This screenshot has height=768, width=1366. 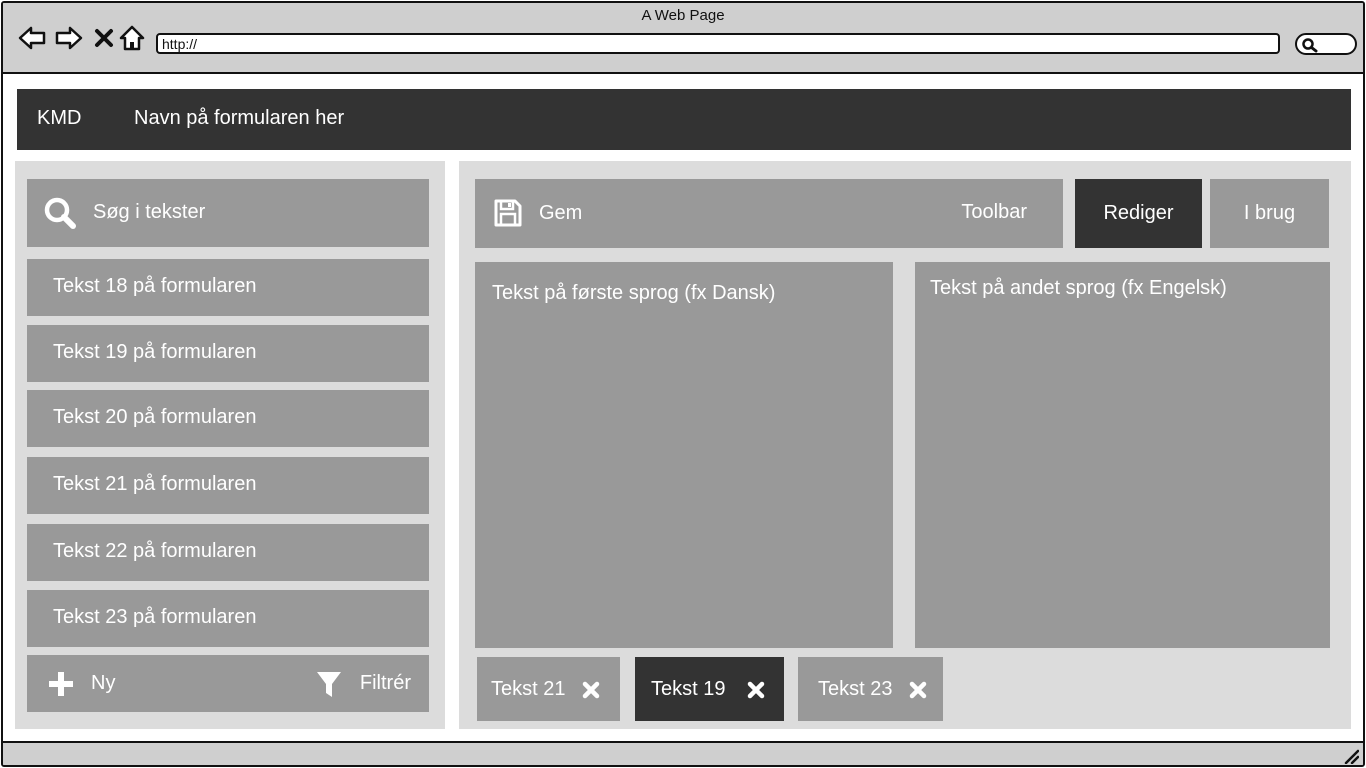 What do you see at coordinates (328, 684) in the screenshot?
I see `funnel-icon` at bounding box center [328, 684].